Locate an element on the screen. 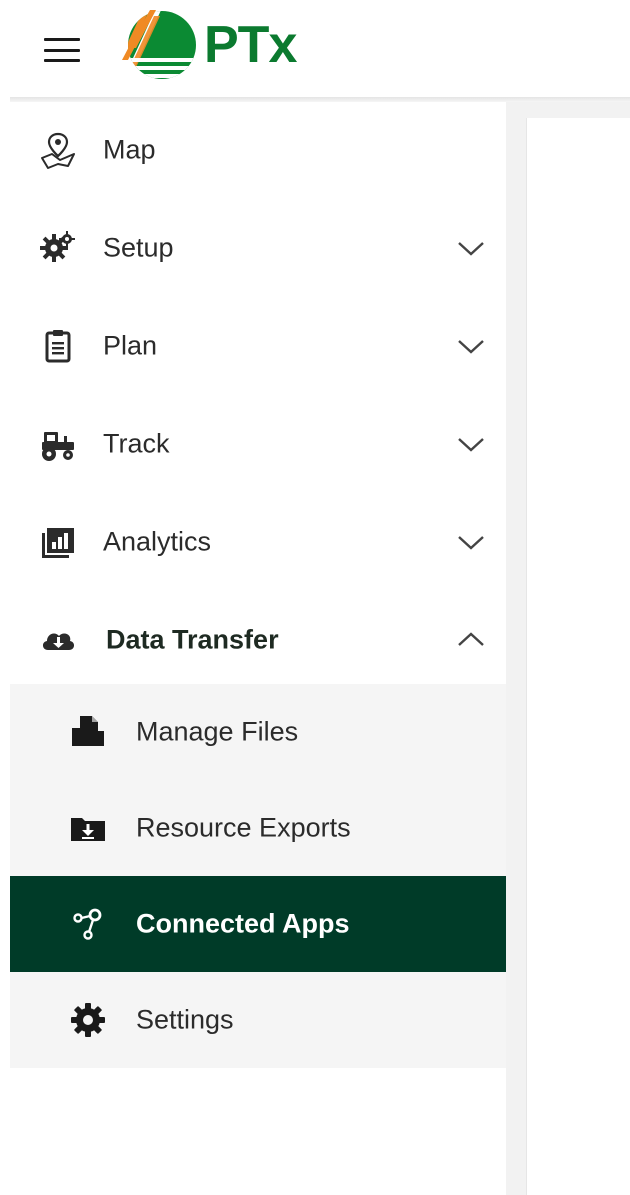  hamburger-menu-icon is located at coordinates (62, 50).